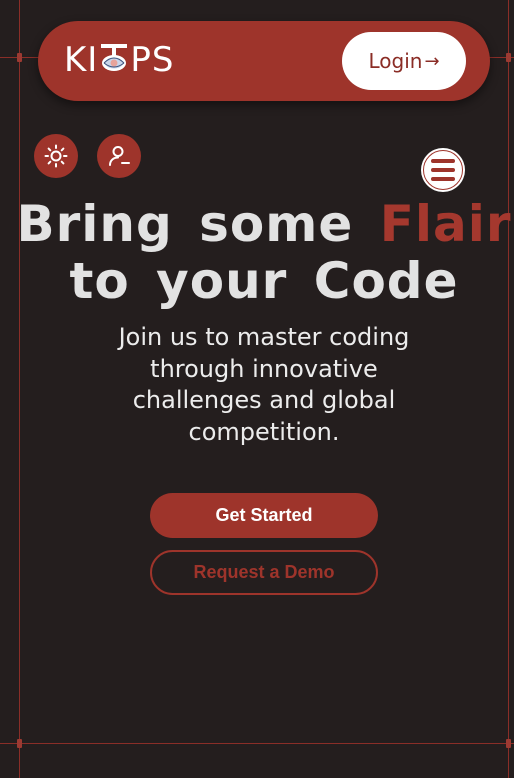 This screenshot has height=778, width=514. What do you see at coordinates (395, 61) in the screenshot?
I see `login-button-label: Login` at bounding box center [395, 61].